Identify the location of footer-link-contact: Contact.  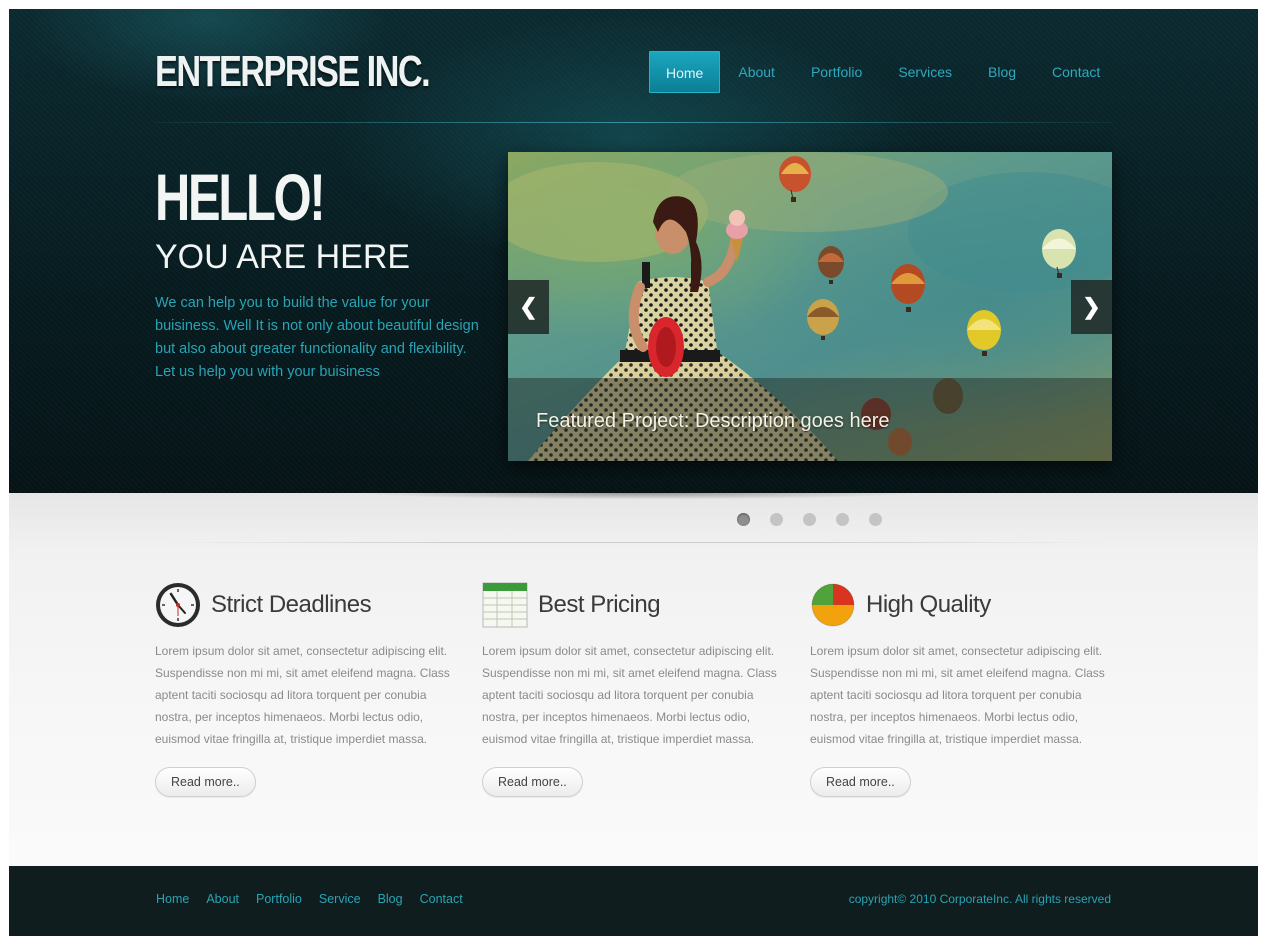
(441, 899).